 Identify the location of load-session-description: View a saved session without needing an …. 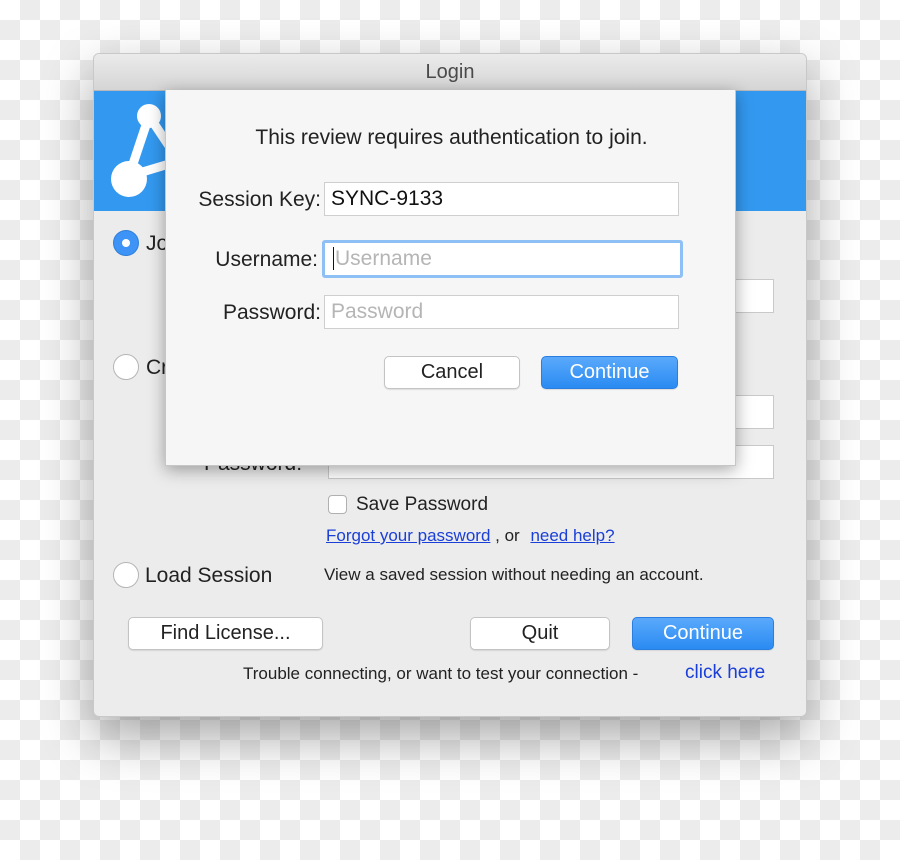
(514, 574).